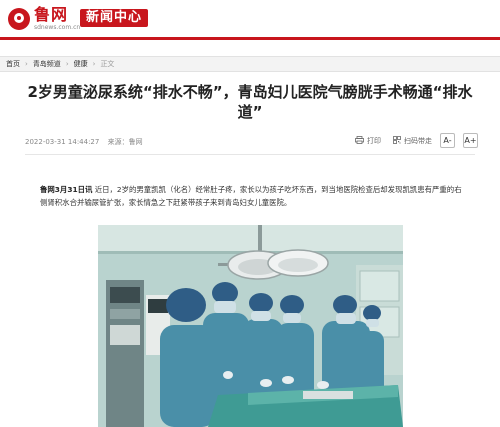 This screenshot has height=427, width=500. Describe the element at coordinates (66, 189) in the screenshot. I see `lead-dateline: 鲁网3月31日讯` at that location.